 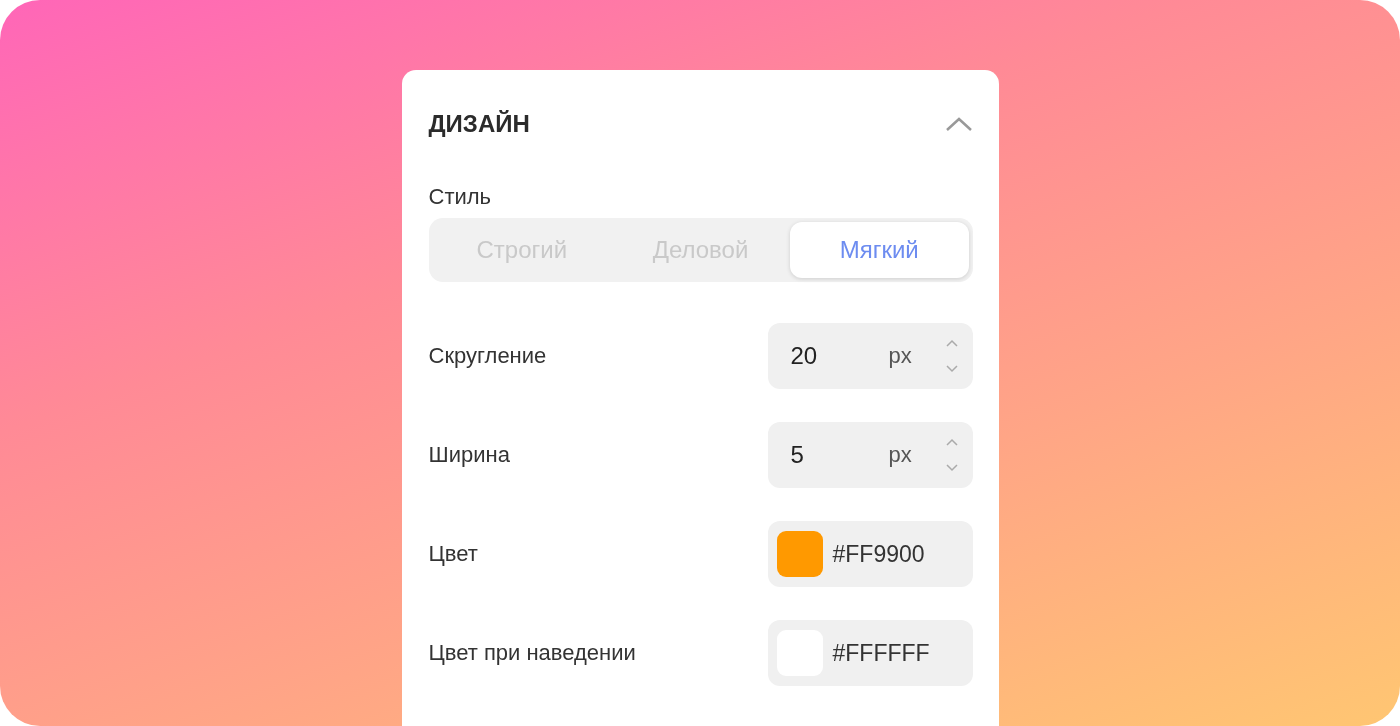 What do you see at coordinates (460, 197) in the screenshot?
I see `field-label: Стиль` at bounding box center [460, 197].